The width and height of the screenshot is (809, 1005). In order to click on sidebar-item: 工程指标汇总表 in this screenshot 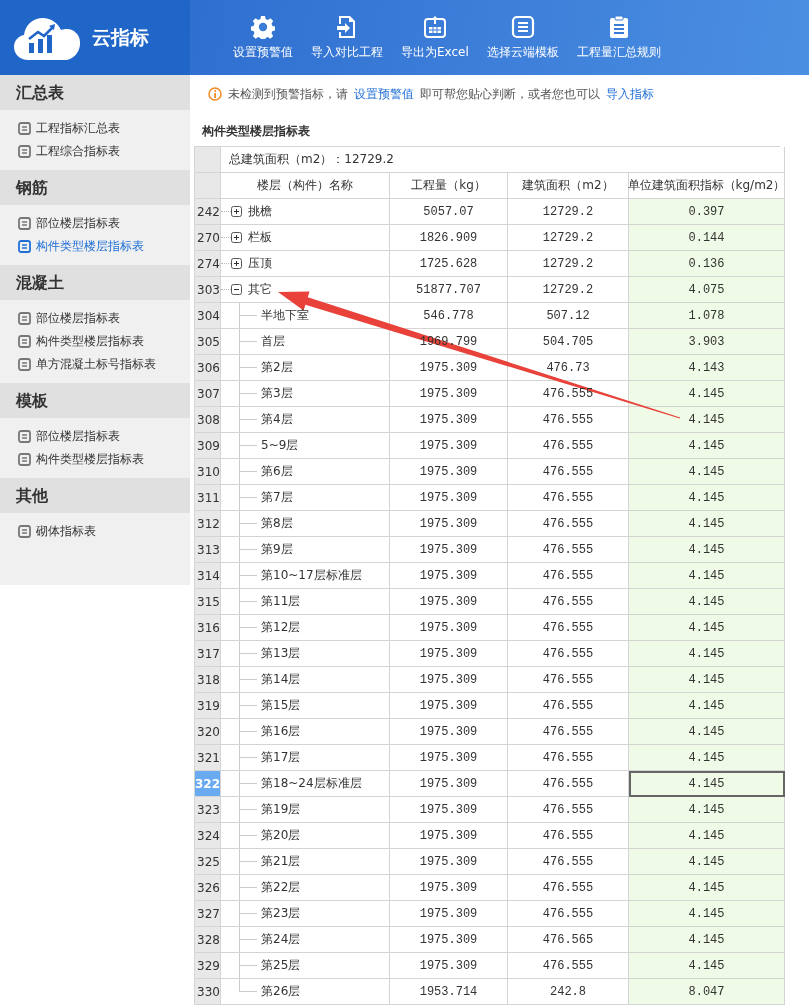, I will do `click(104, 128)`.